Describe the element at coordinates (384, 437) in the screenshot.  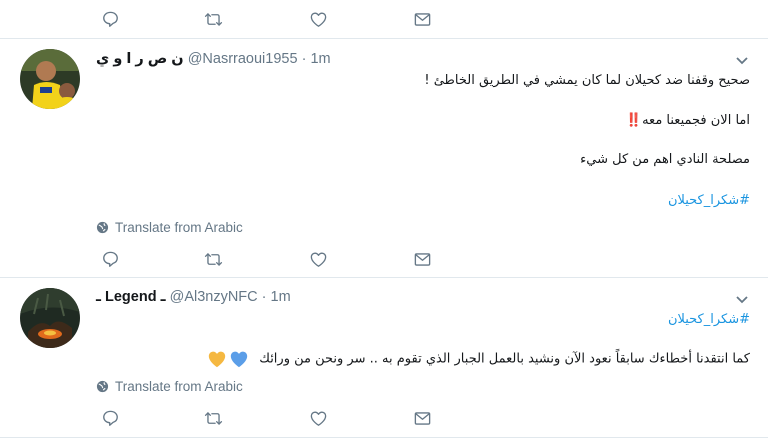
I see `divider` at that location.